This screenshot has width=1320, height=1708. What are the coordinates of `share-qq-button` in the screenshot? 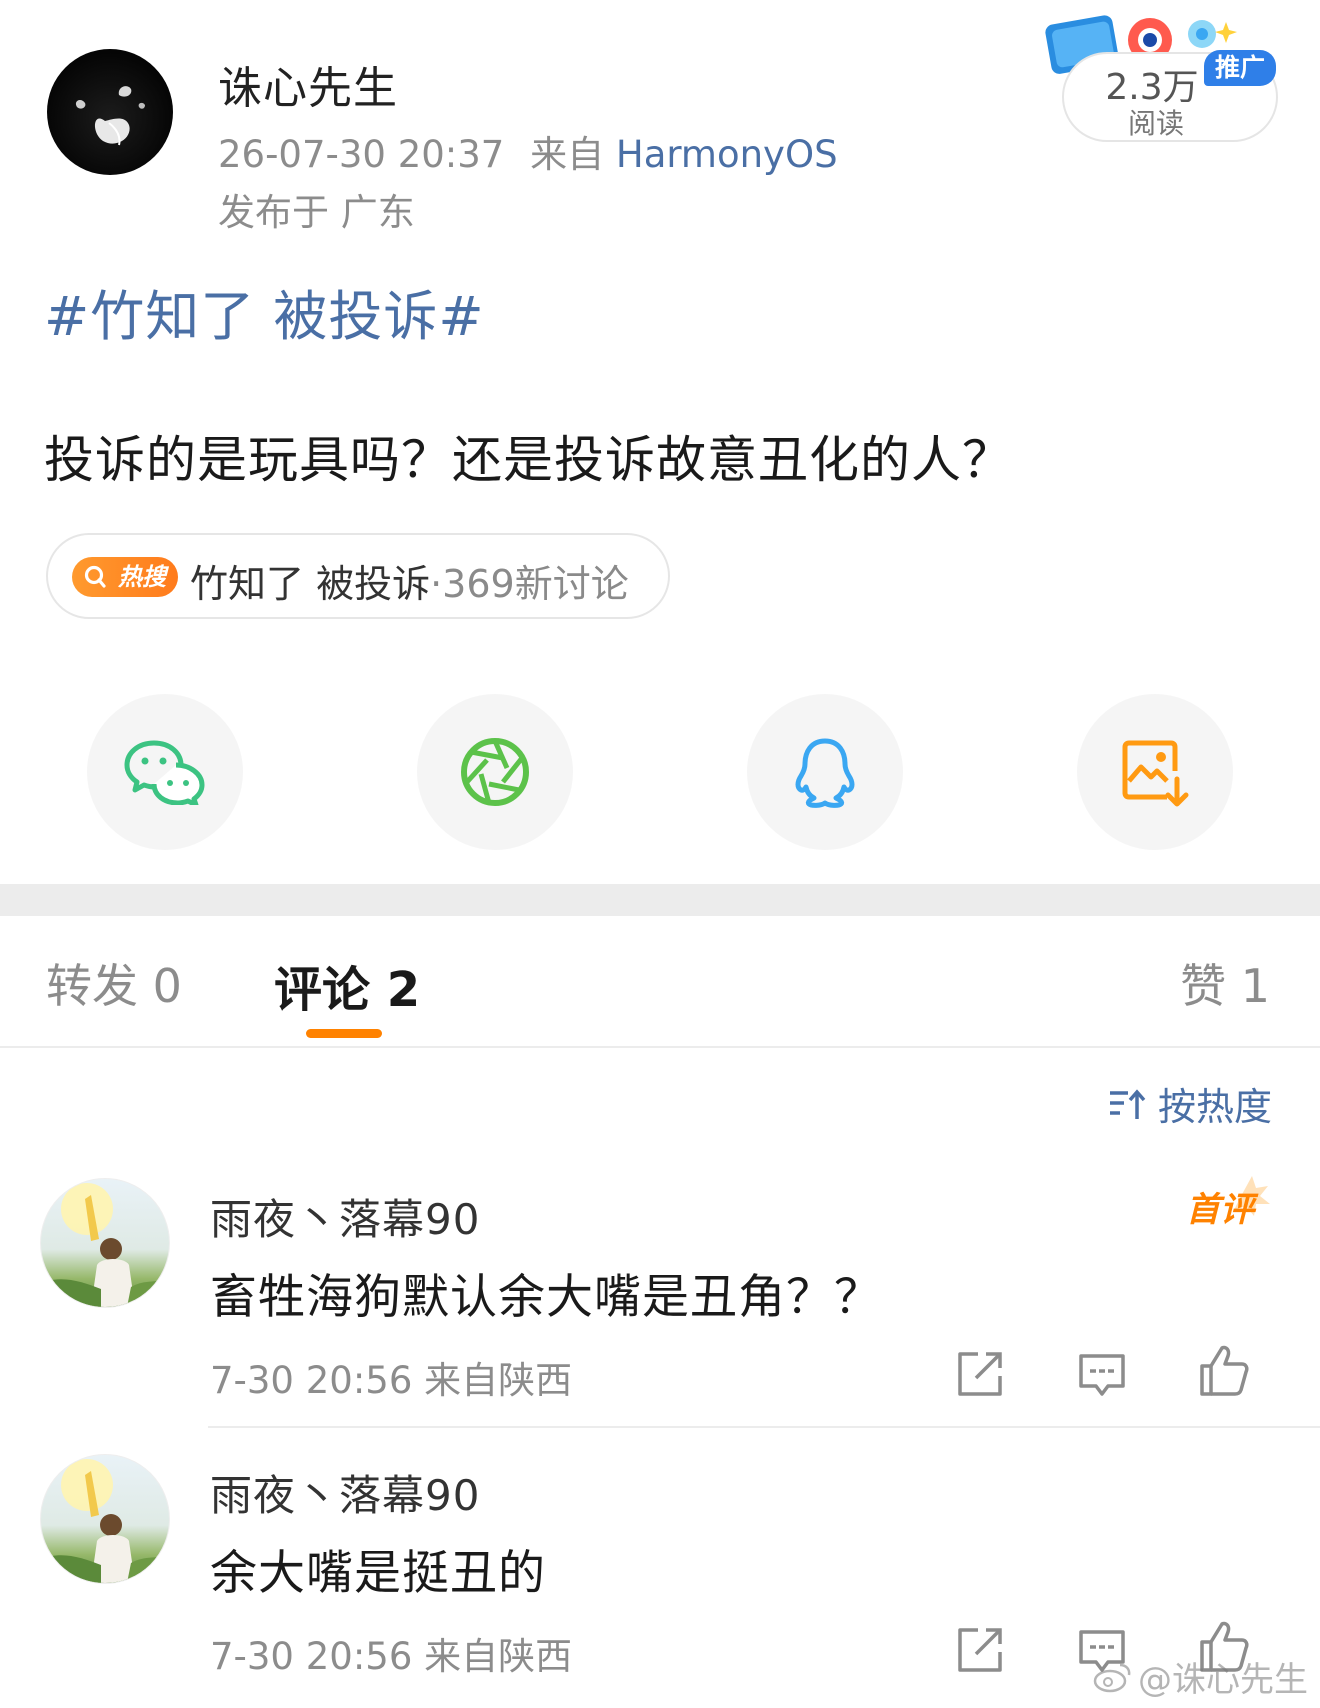 It's located at (825, 772).